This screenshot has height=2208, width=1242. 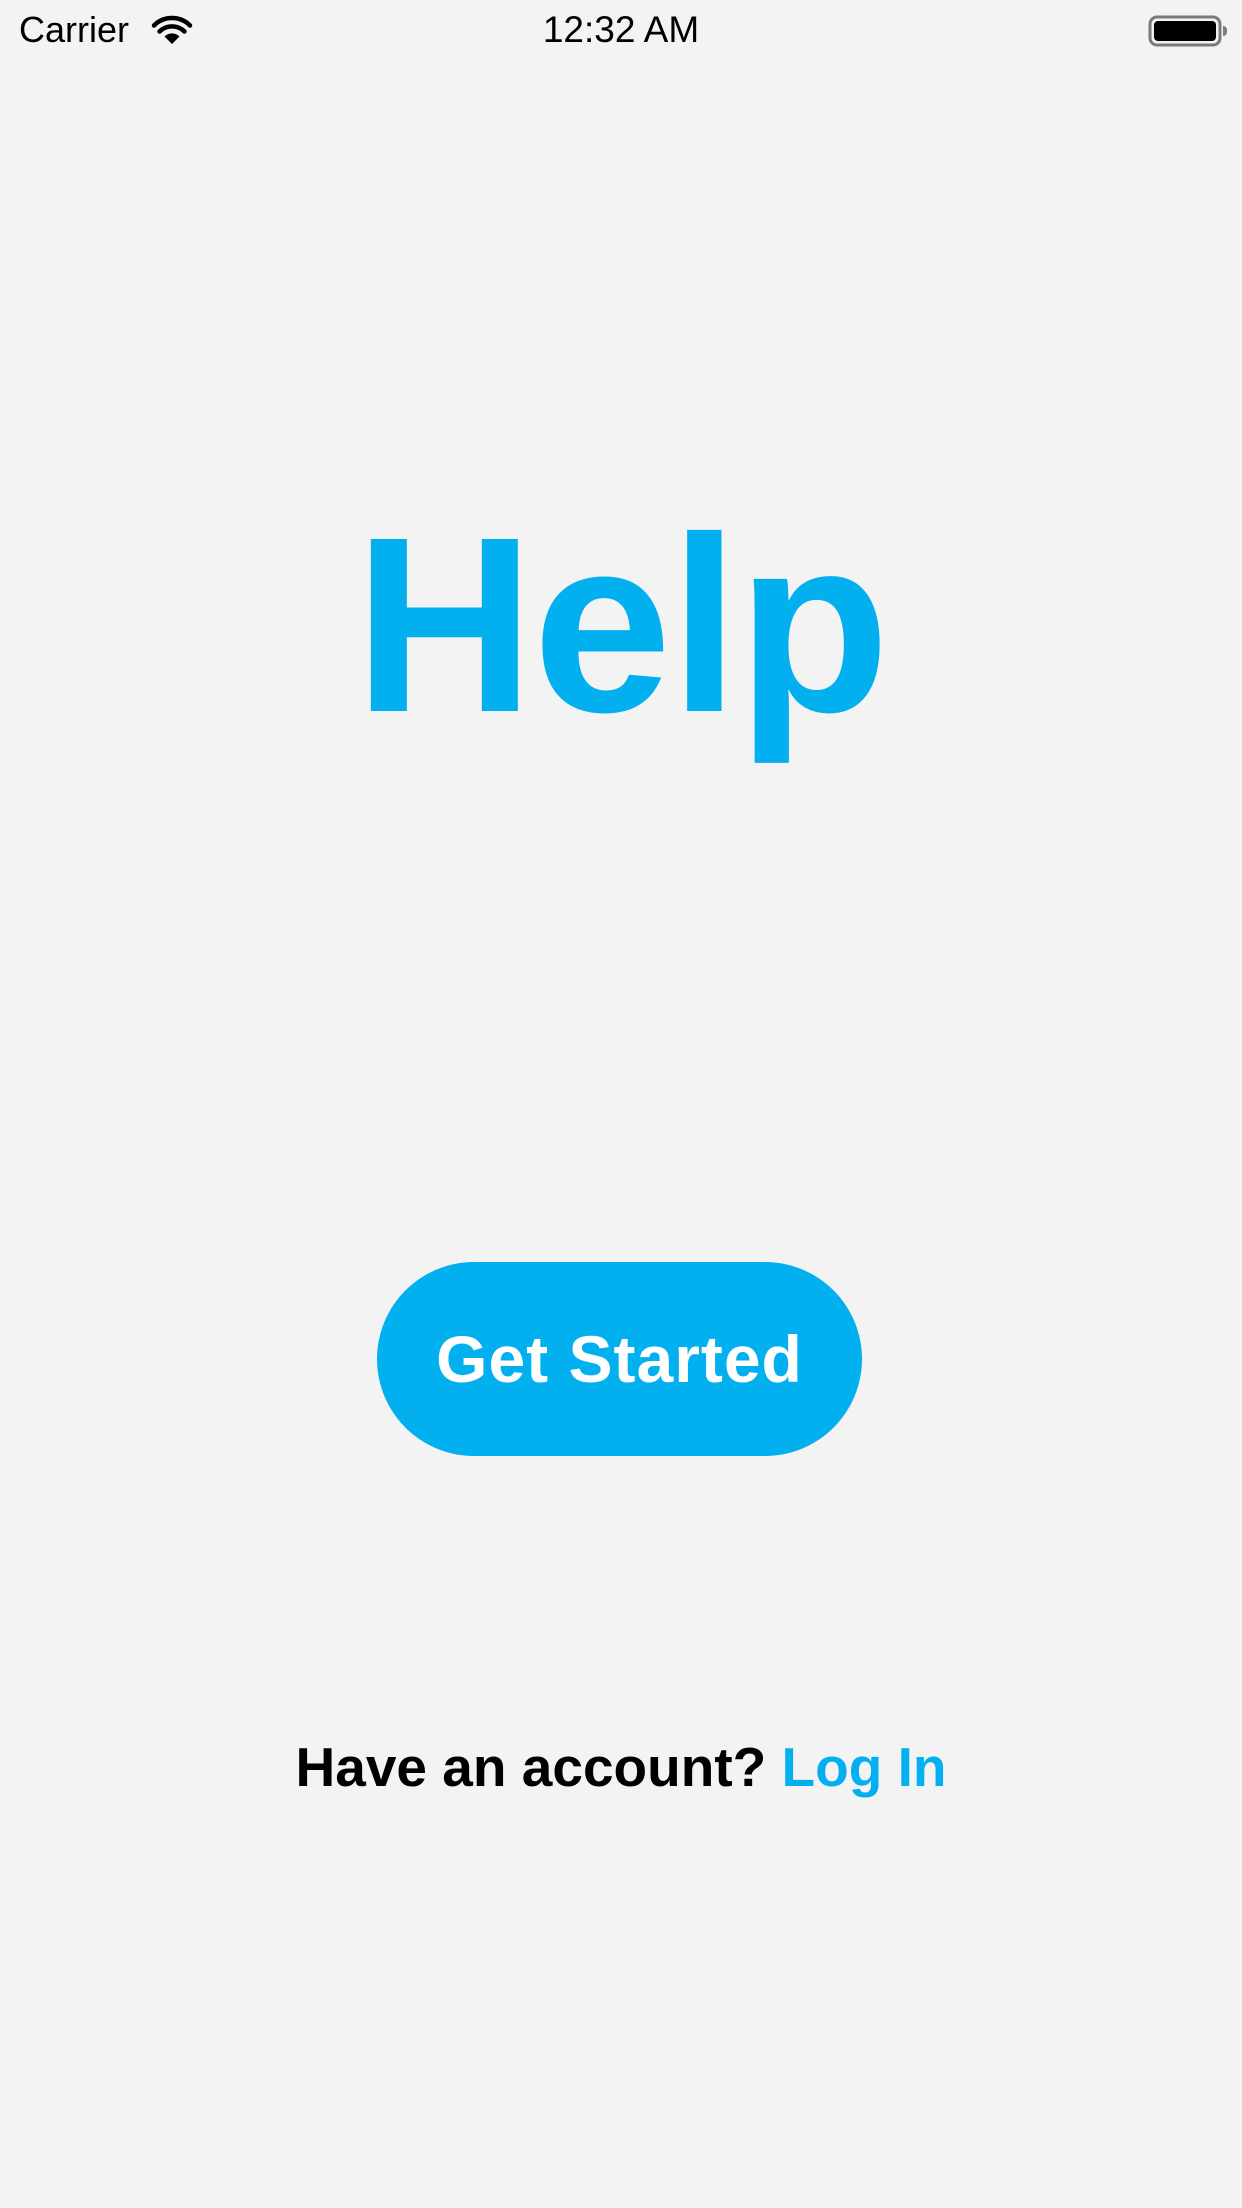 I want to click on account-login-row: Have an account? Log In, so click(x=621, y=1767).